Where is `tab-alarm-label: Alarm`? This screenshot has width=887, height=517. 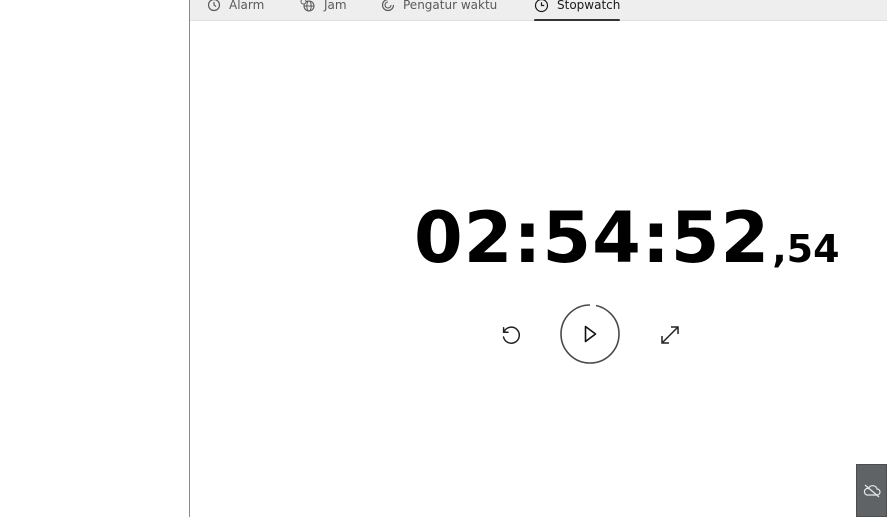
tab-alarm-label: Alarm is located at coordinates (247, 6).